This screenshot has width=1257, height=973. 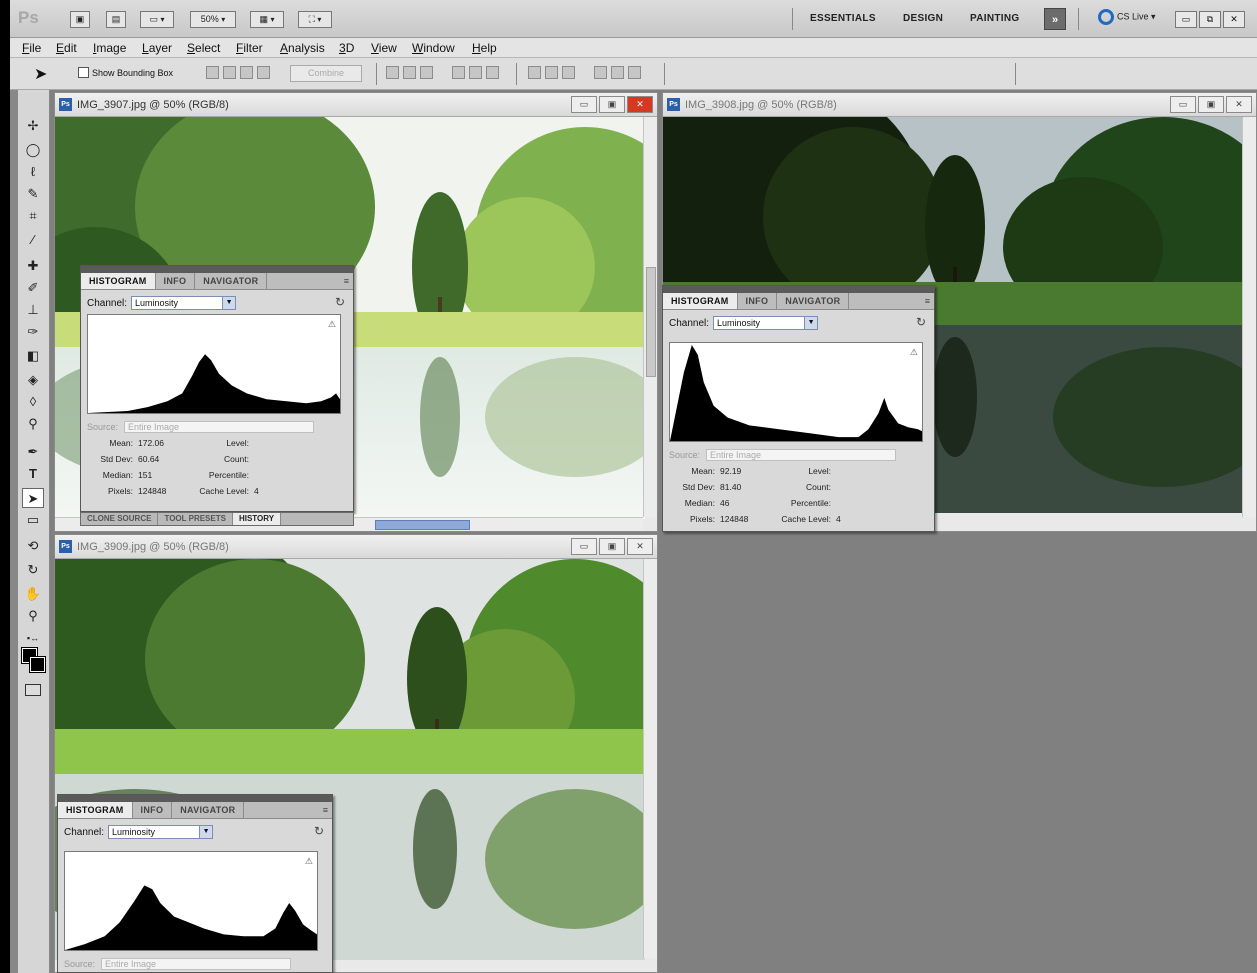 What do you see at coordinates (302, 48) in the screenshot?
I see `menu-analysis: Analysis` at bounding box center [302, 48].